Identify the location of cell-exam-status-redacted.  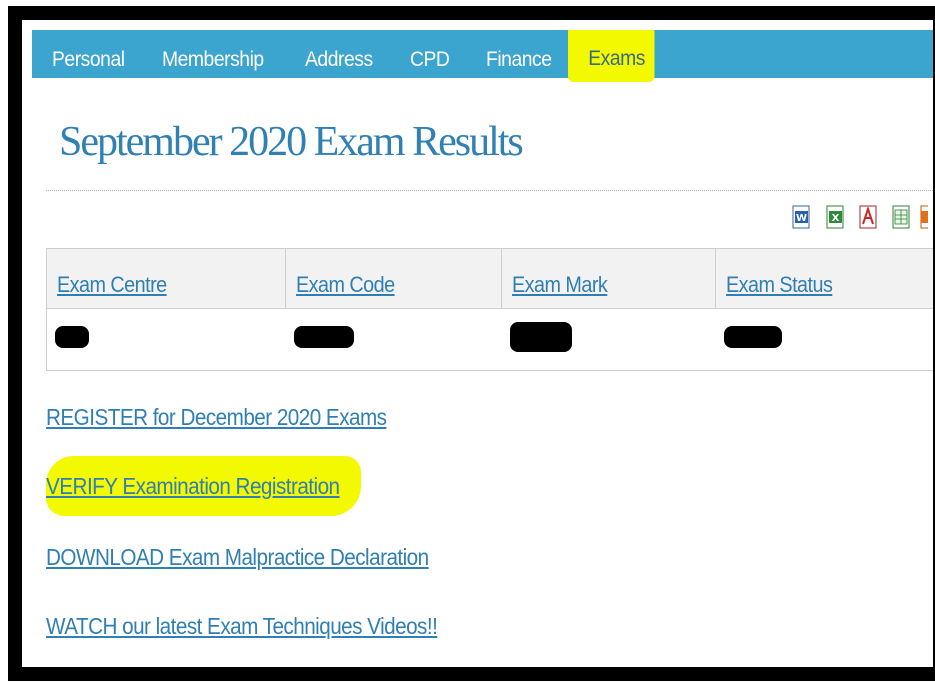
(824, 339).